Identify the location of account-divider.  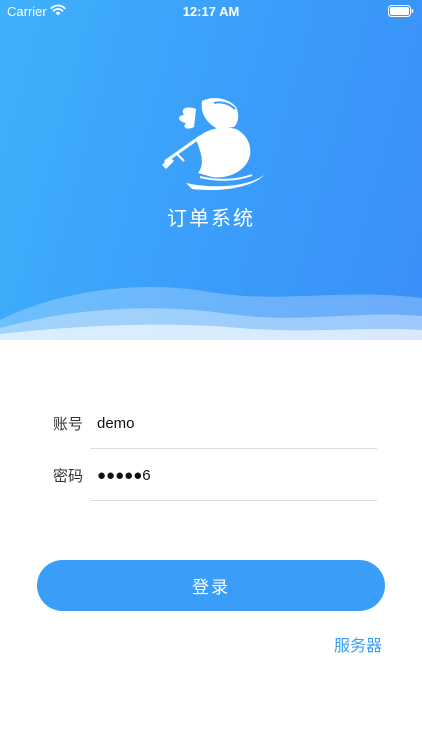
(233, 448).